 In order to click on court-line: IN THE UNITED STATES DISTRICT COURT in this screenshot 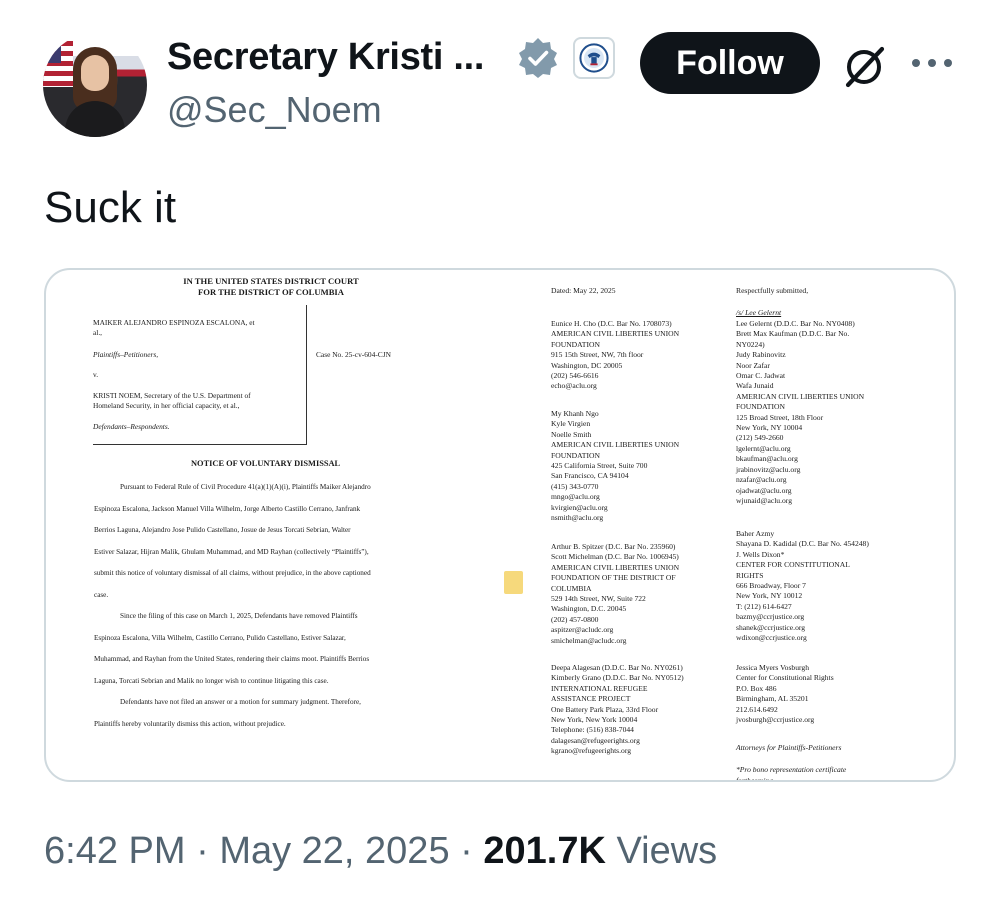, I will do `click(271, 281)`.